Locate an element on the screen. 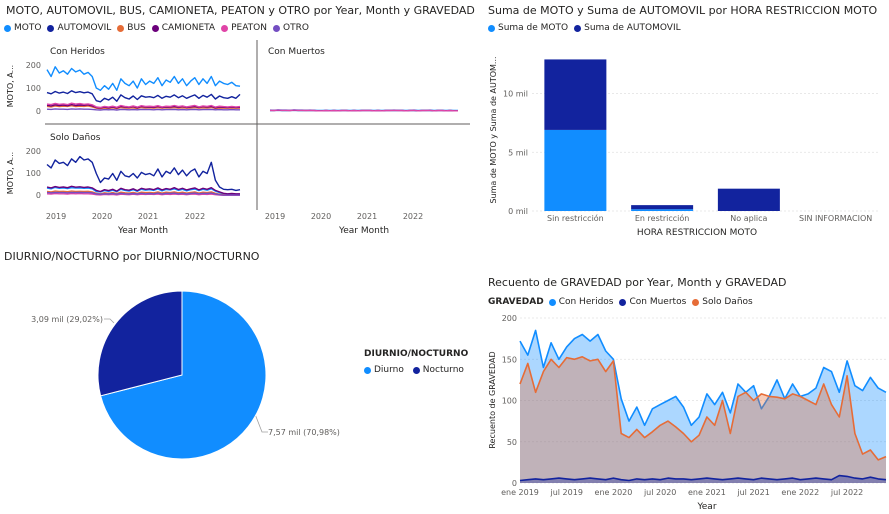 This screenshot has width=889, height=514. x-tick-label: jul 2021 is located at coordinates (752, 492).